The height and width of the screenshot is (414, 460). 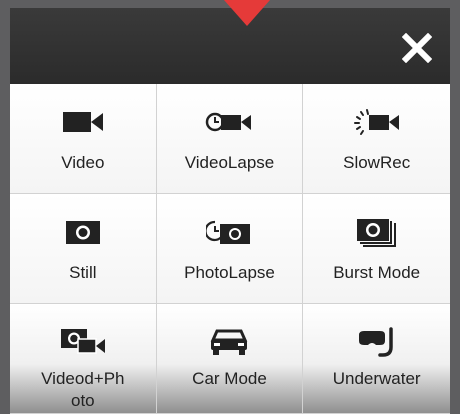 I want to click on mode-label: Video, so click(x=83, y=162).